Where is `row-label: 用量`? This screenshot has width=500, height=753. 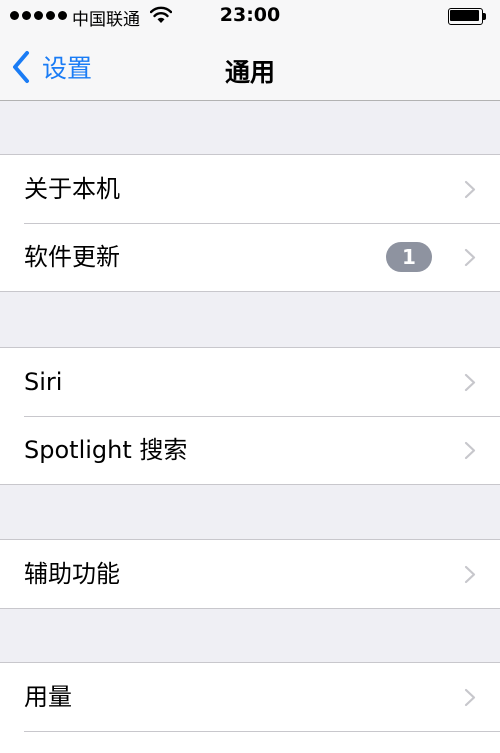 row-label: 用量 is located at coordinates (48, 697).